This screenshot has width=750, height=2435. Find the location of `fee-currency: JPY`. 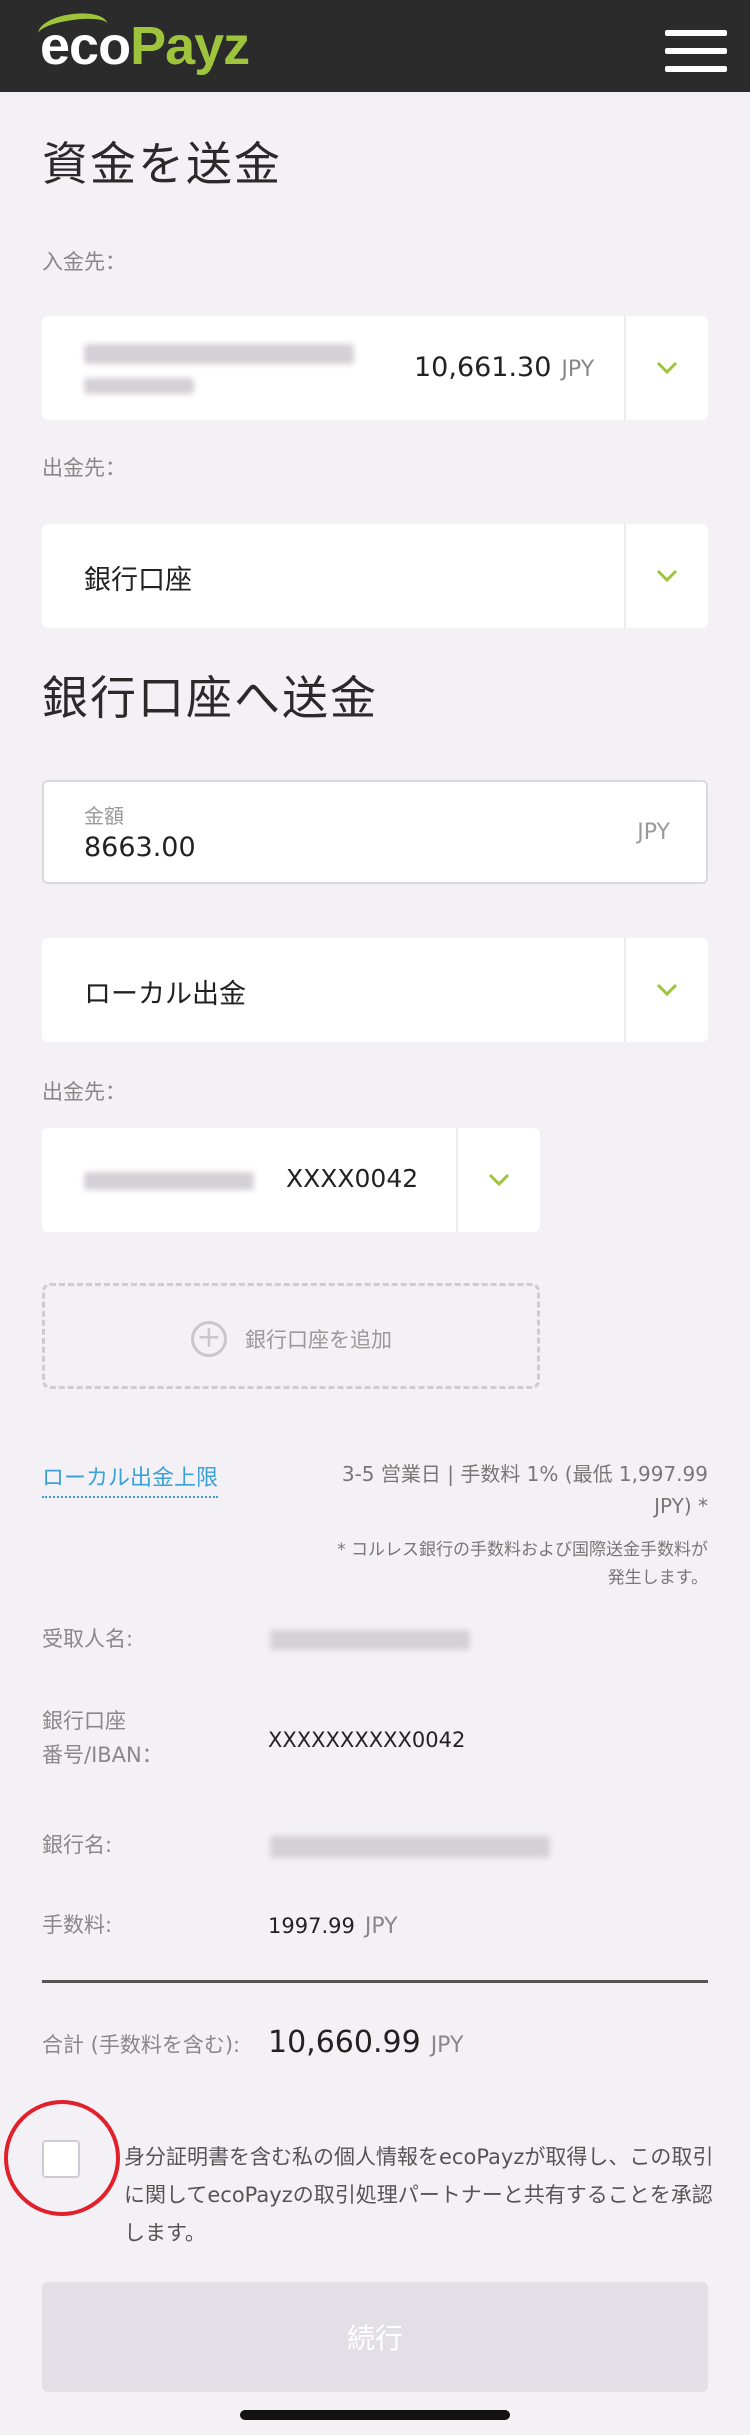

fee-currency: JPY is located at coordinates (381, 1926).